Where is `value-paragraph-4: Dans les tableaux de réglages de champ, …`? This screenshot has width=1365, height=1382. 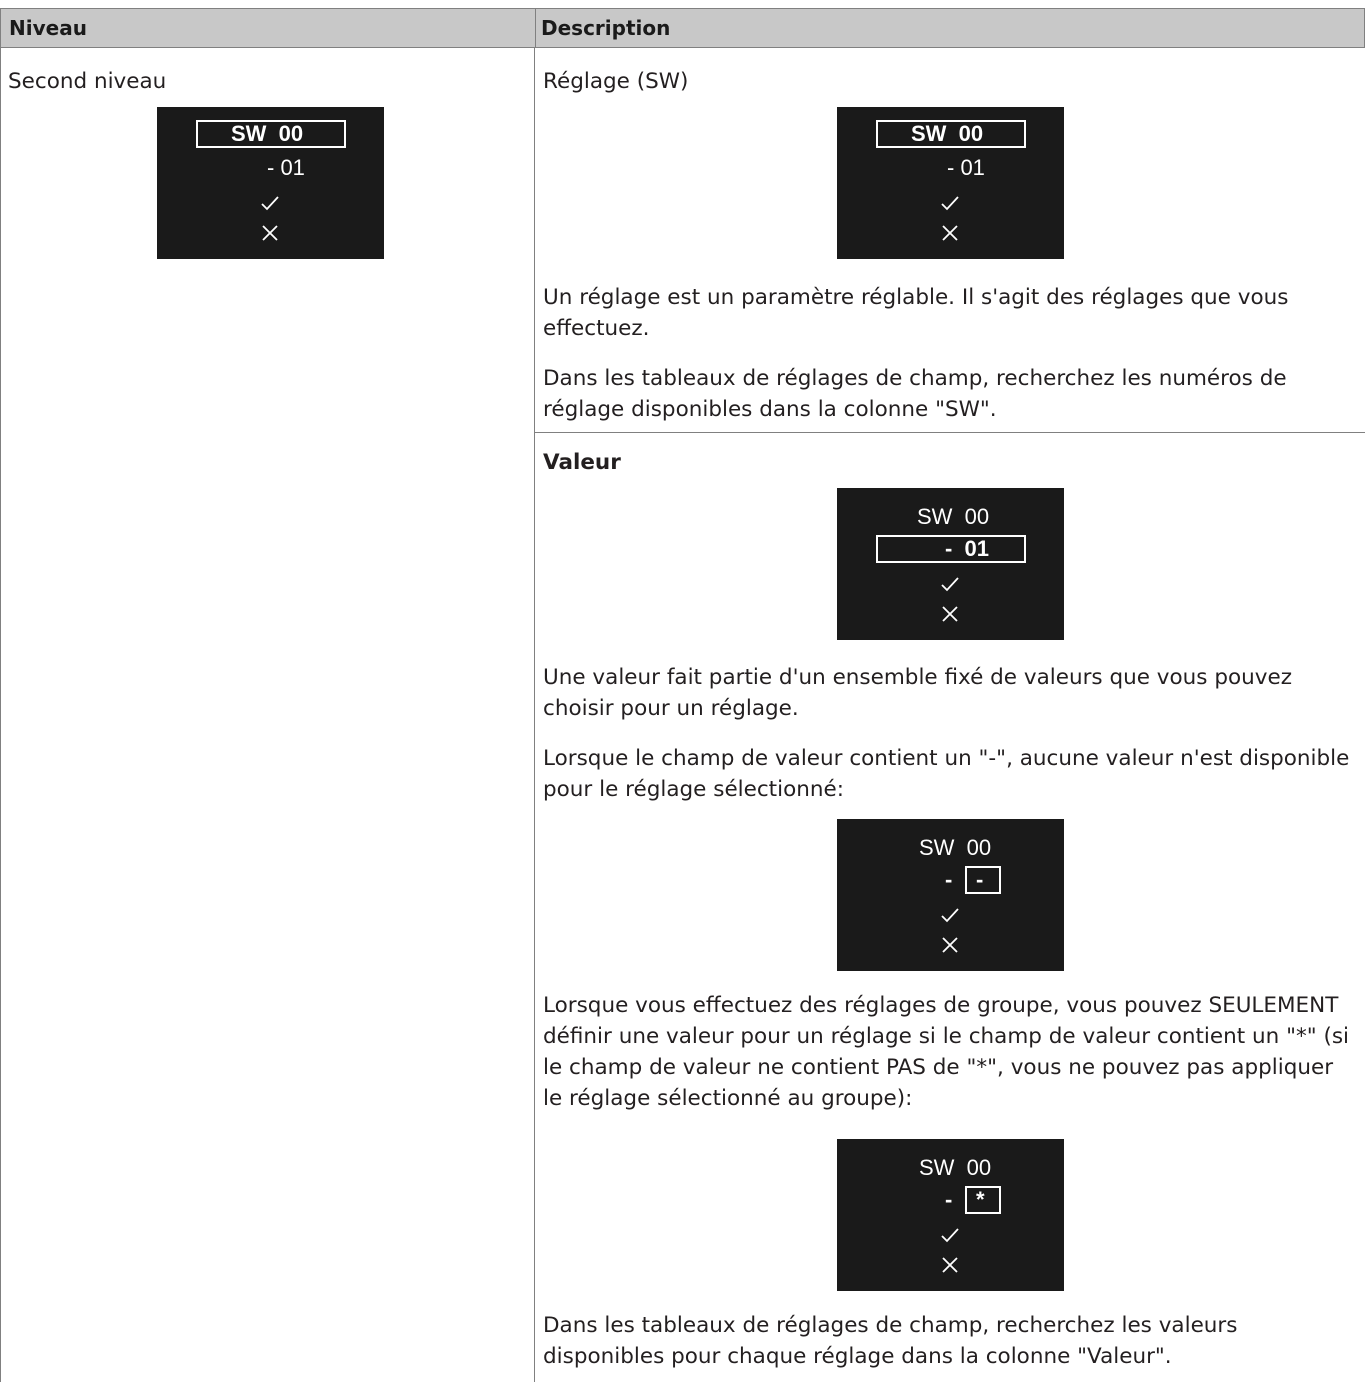 value-paragraph-4: Dans les tableaux de réglages de champ, … is located at coordinates (890, 1341).